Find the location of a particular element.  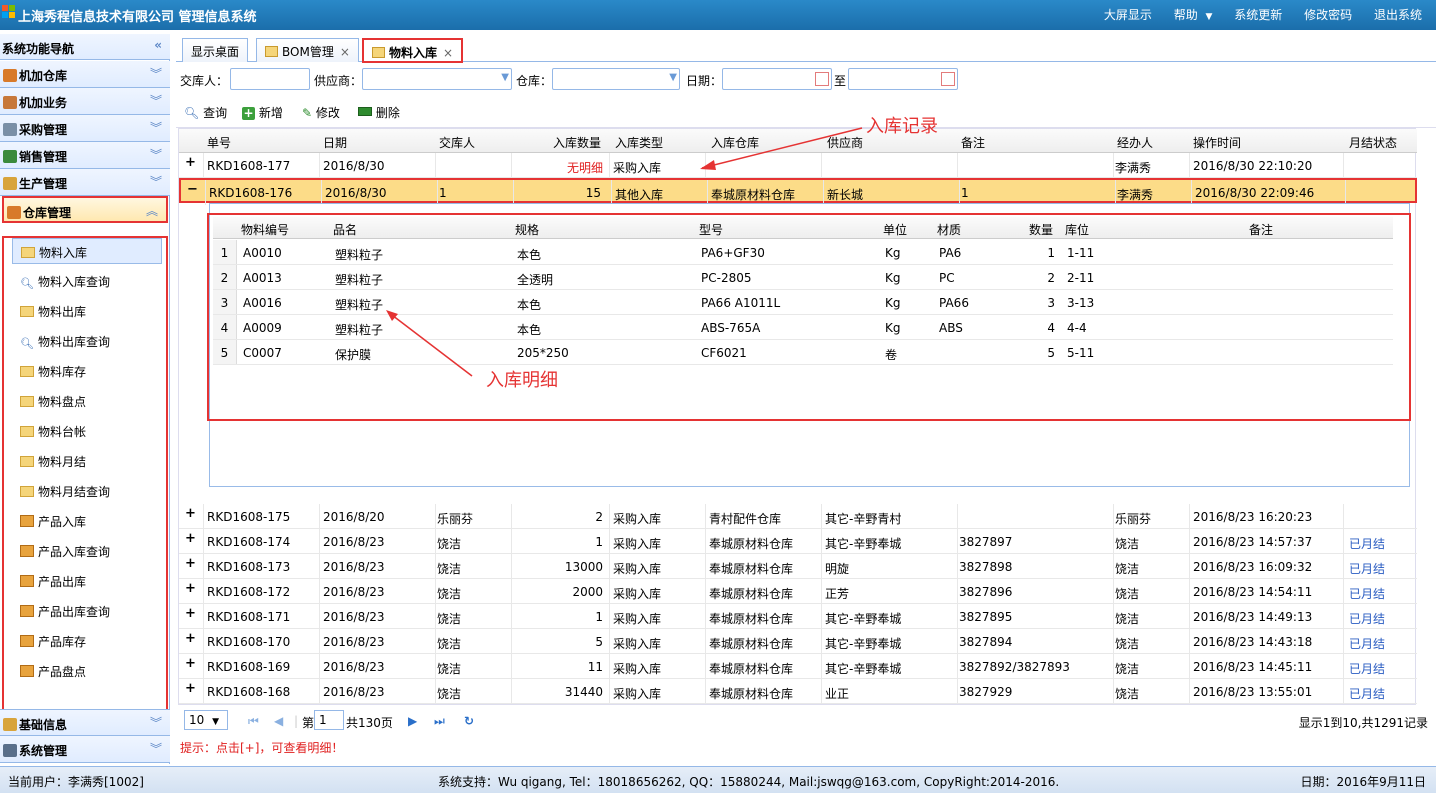

detail-col-header: 物料编号 is located at coordinates (265, 229).